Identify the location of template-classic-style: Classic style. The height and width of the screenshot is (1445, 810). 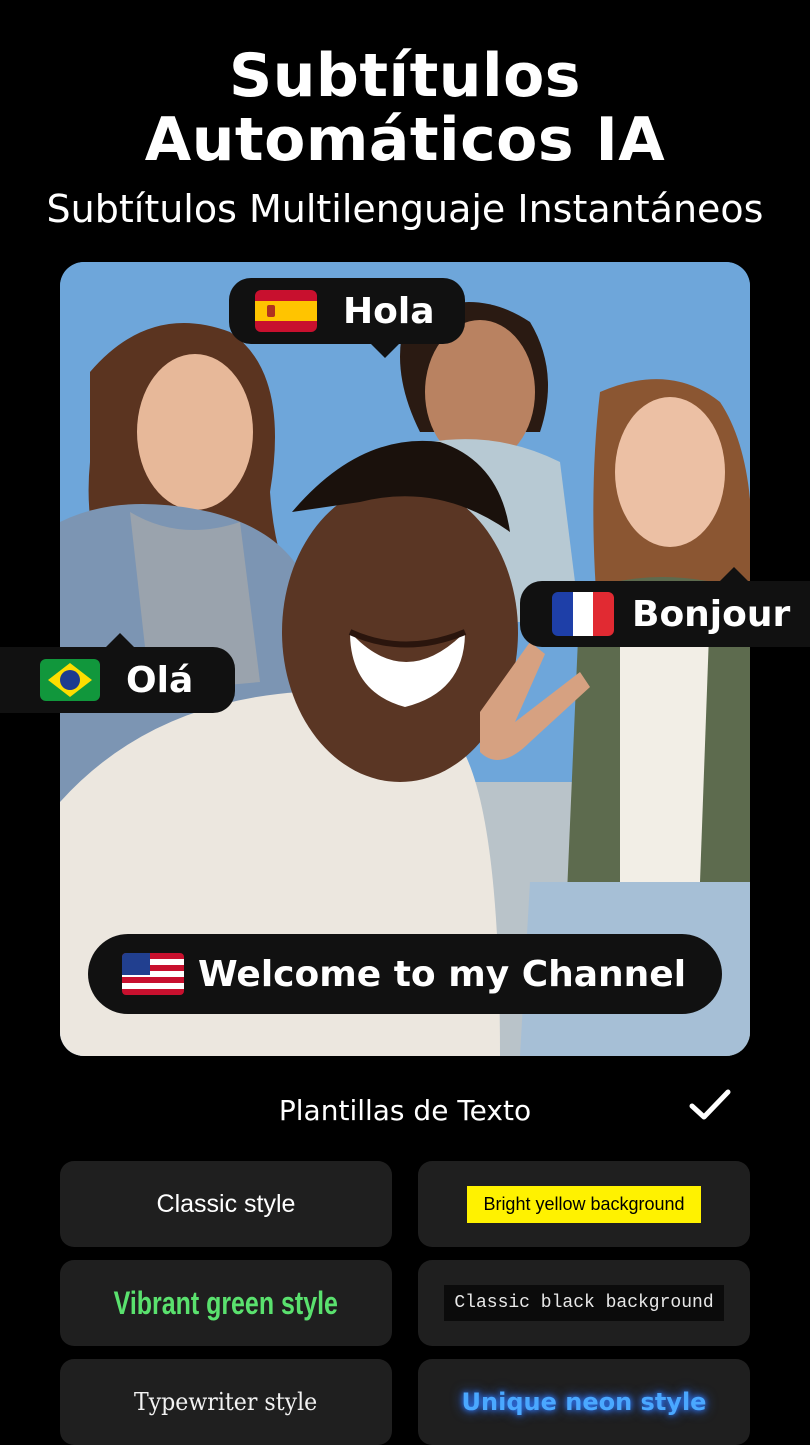
(226, 1204).